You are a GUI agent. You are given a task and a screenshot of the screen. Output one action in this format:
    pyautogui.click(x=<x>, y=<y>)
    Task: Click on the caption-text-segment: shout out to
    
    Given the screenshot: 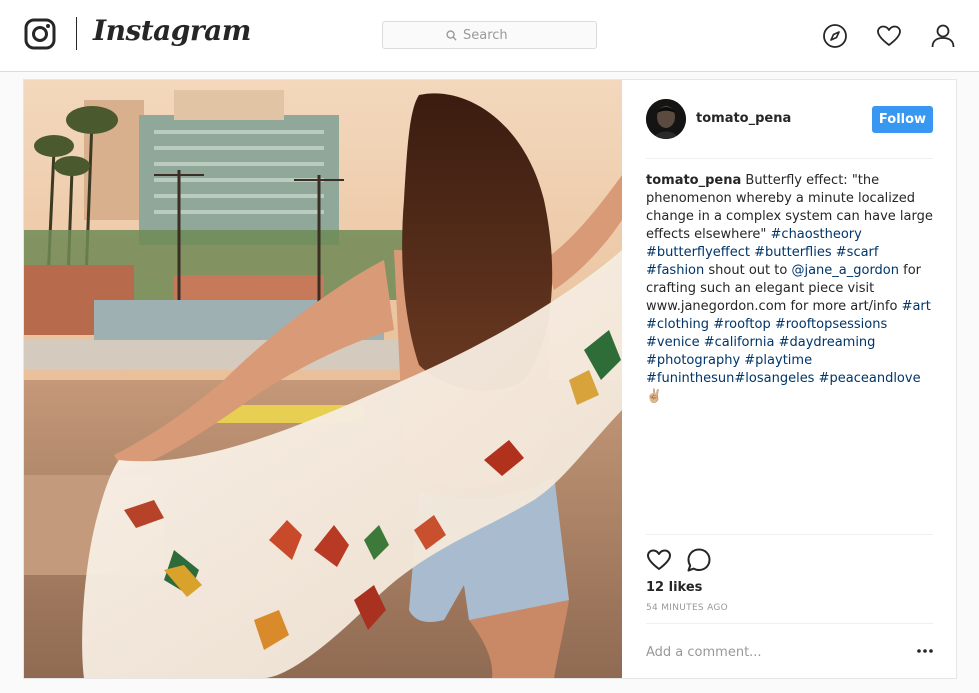 What is the action you would take?
    pyautogui.click(x=748, y=270)
    